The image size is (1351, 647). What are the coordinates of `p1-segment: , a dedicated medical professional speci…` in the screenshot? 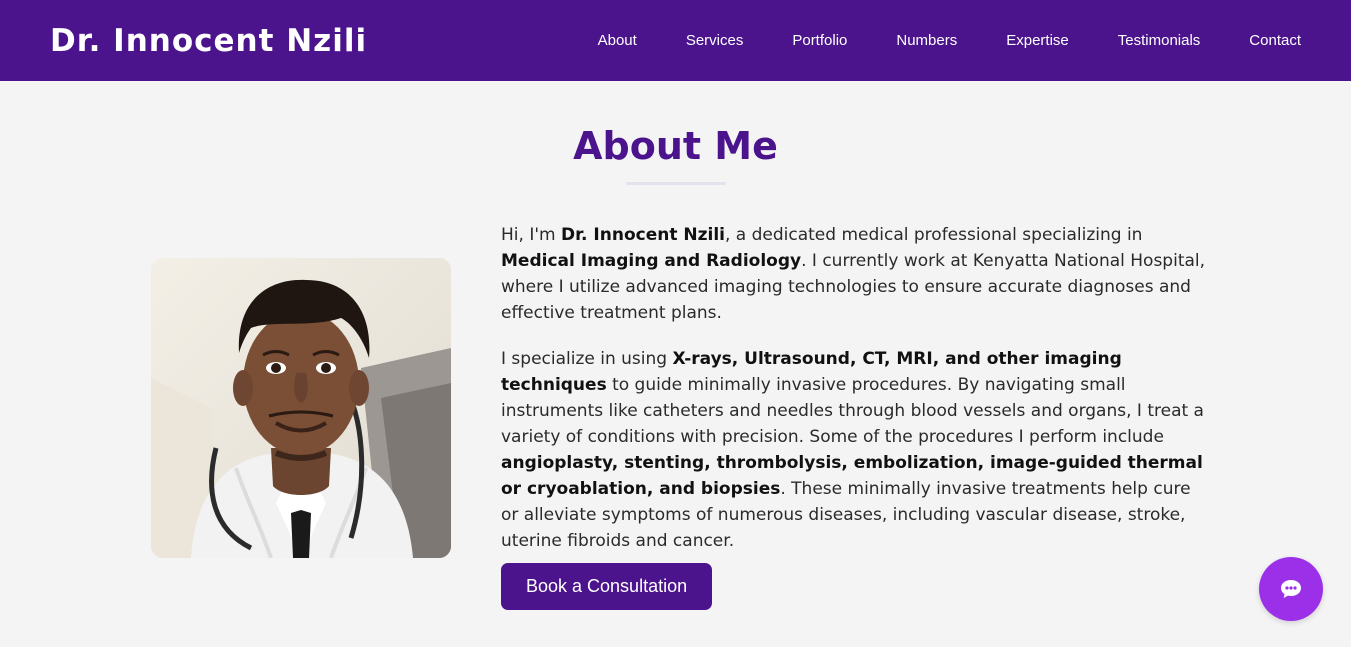 It's located at (933, 235).